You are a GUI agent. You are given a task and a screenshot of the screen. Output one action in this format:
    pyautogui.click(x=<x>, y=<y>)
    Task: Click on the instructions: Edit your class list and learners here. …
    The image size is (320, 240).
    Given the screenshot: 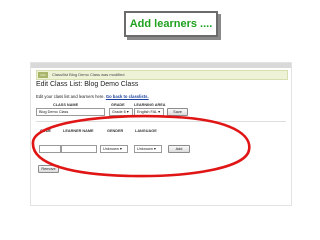 What is the action you would take?
    pyautogui.click(x=92, y=96)
    